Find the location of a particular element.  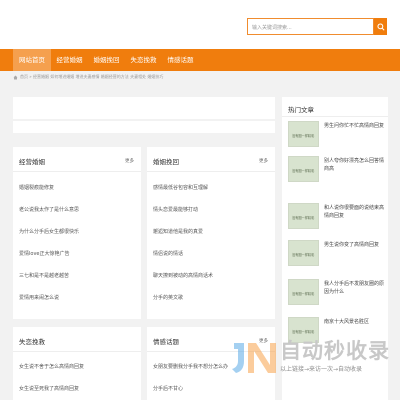

list-item: 感情最低谷包容和互理解 is located at coordinates (180, 187).